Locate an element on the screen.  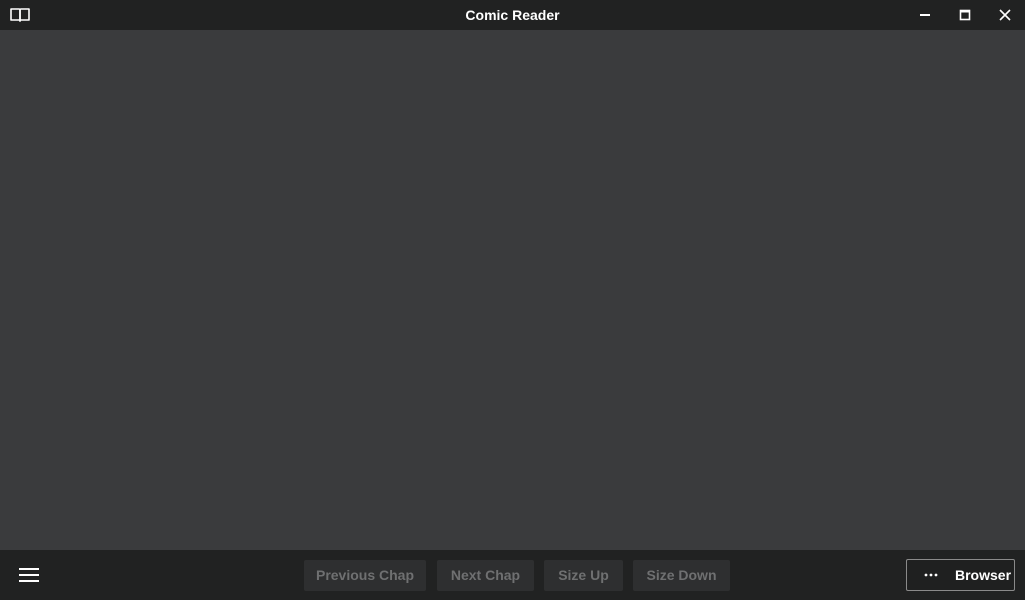
window-title: Comic Reader is located at coordinates (512, 15).